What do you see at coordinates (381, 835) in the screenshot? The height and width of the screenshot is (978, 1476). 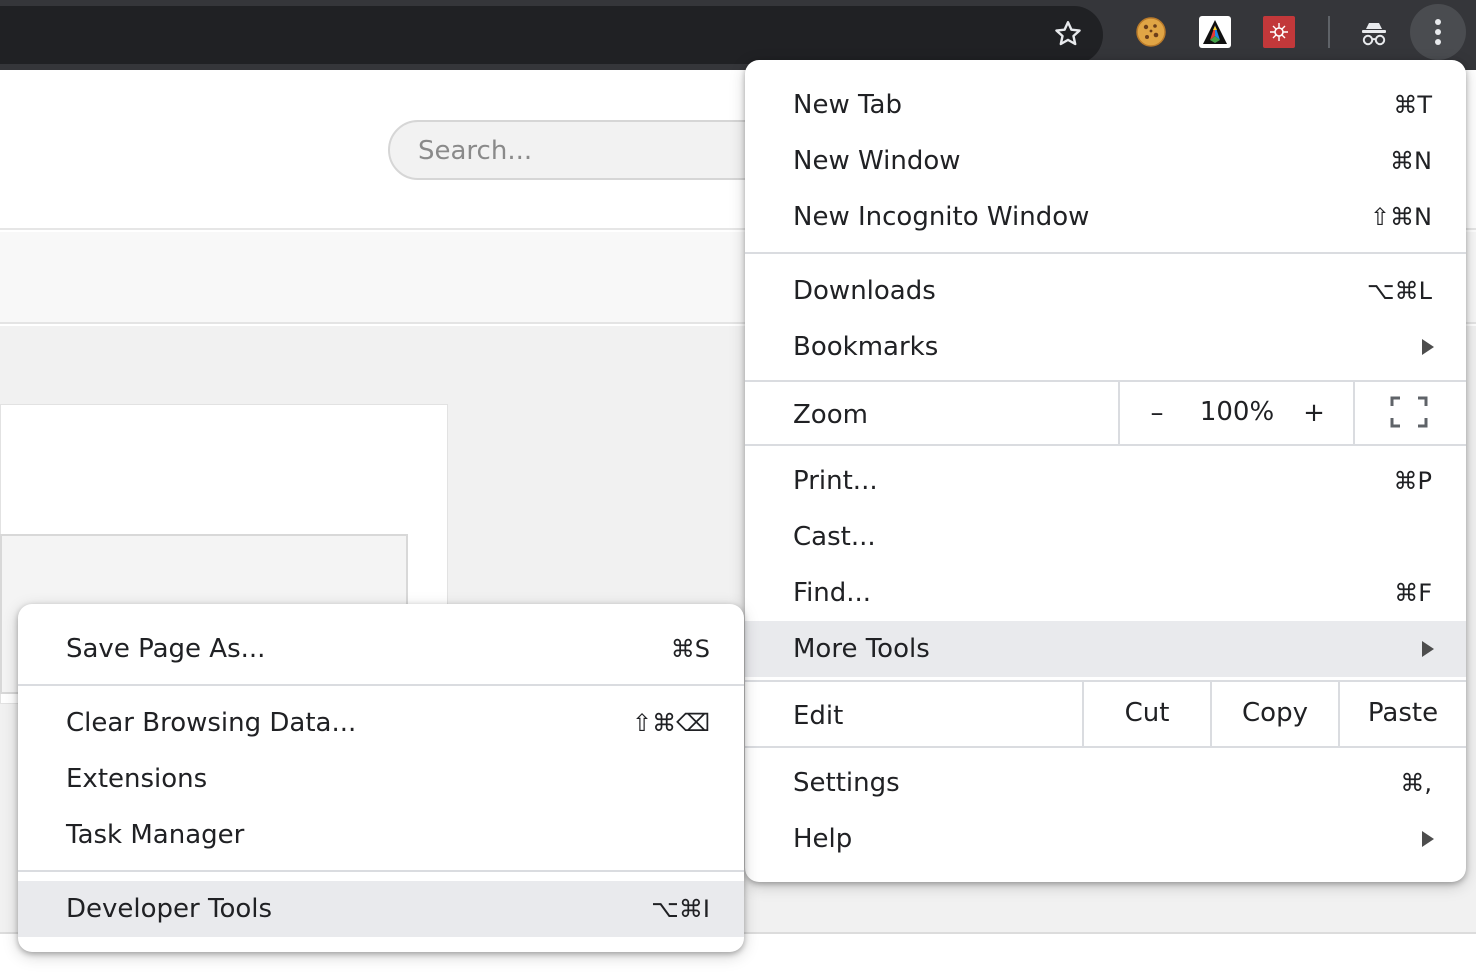 I see `menu-item-task-manager: Task Manager` at bounding box center [381, 835].